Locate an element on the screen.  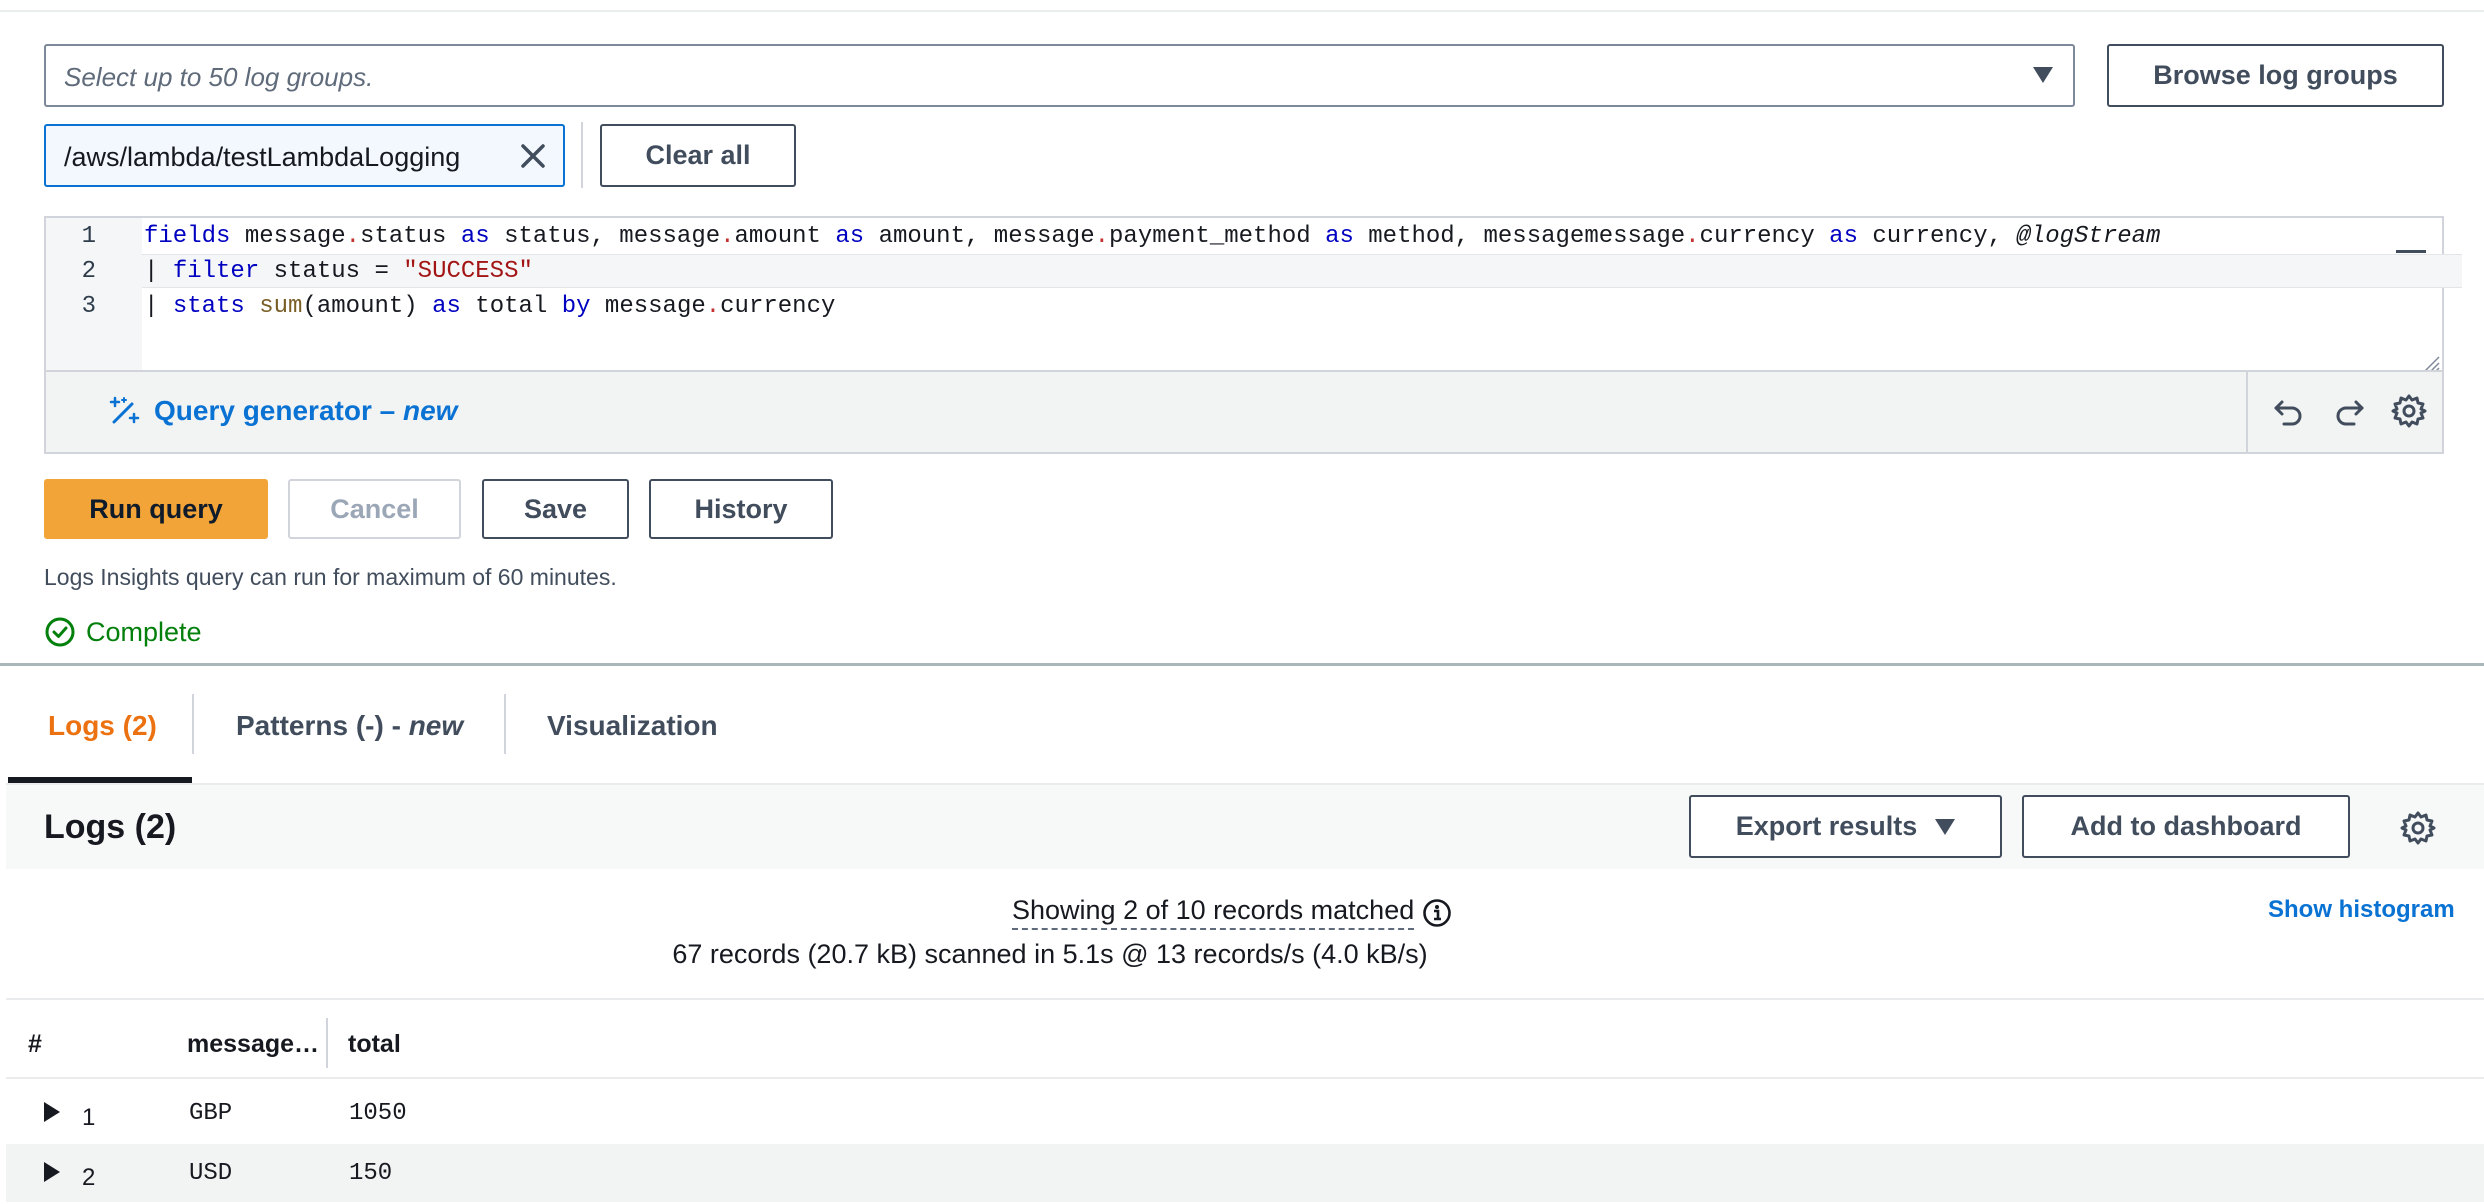
export-results-label: Export results is located at coordinates (1826, 826).